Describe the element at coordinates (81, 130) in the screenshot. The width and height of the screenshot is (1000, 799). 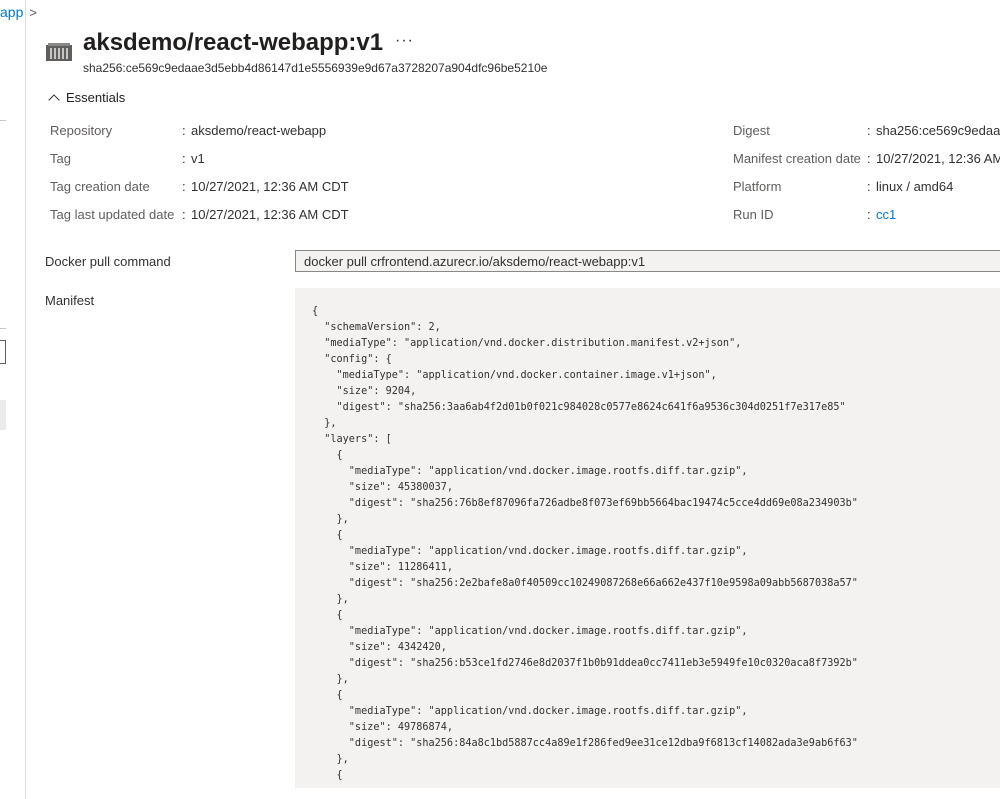
I see `essentials-label: Repository` at that location.